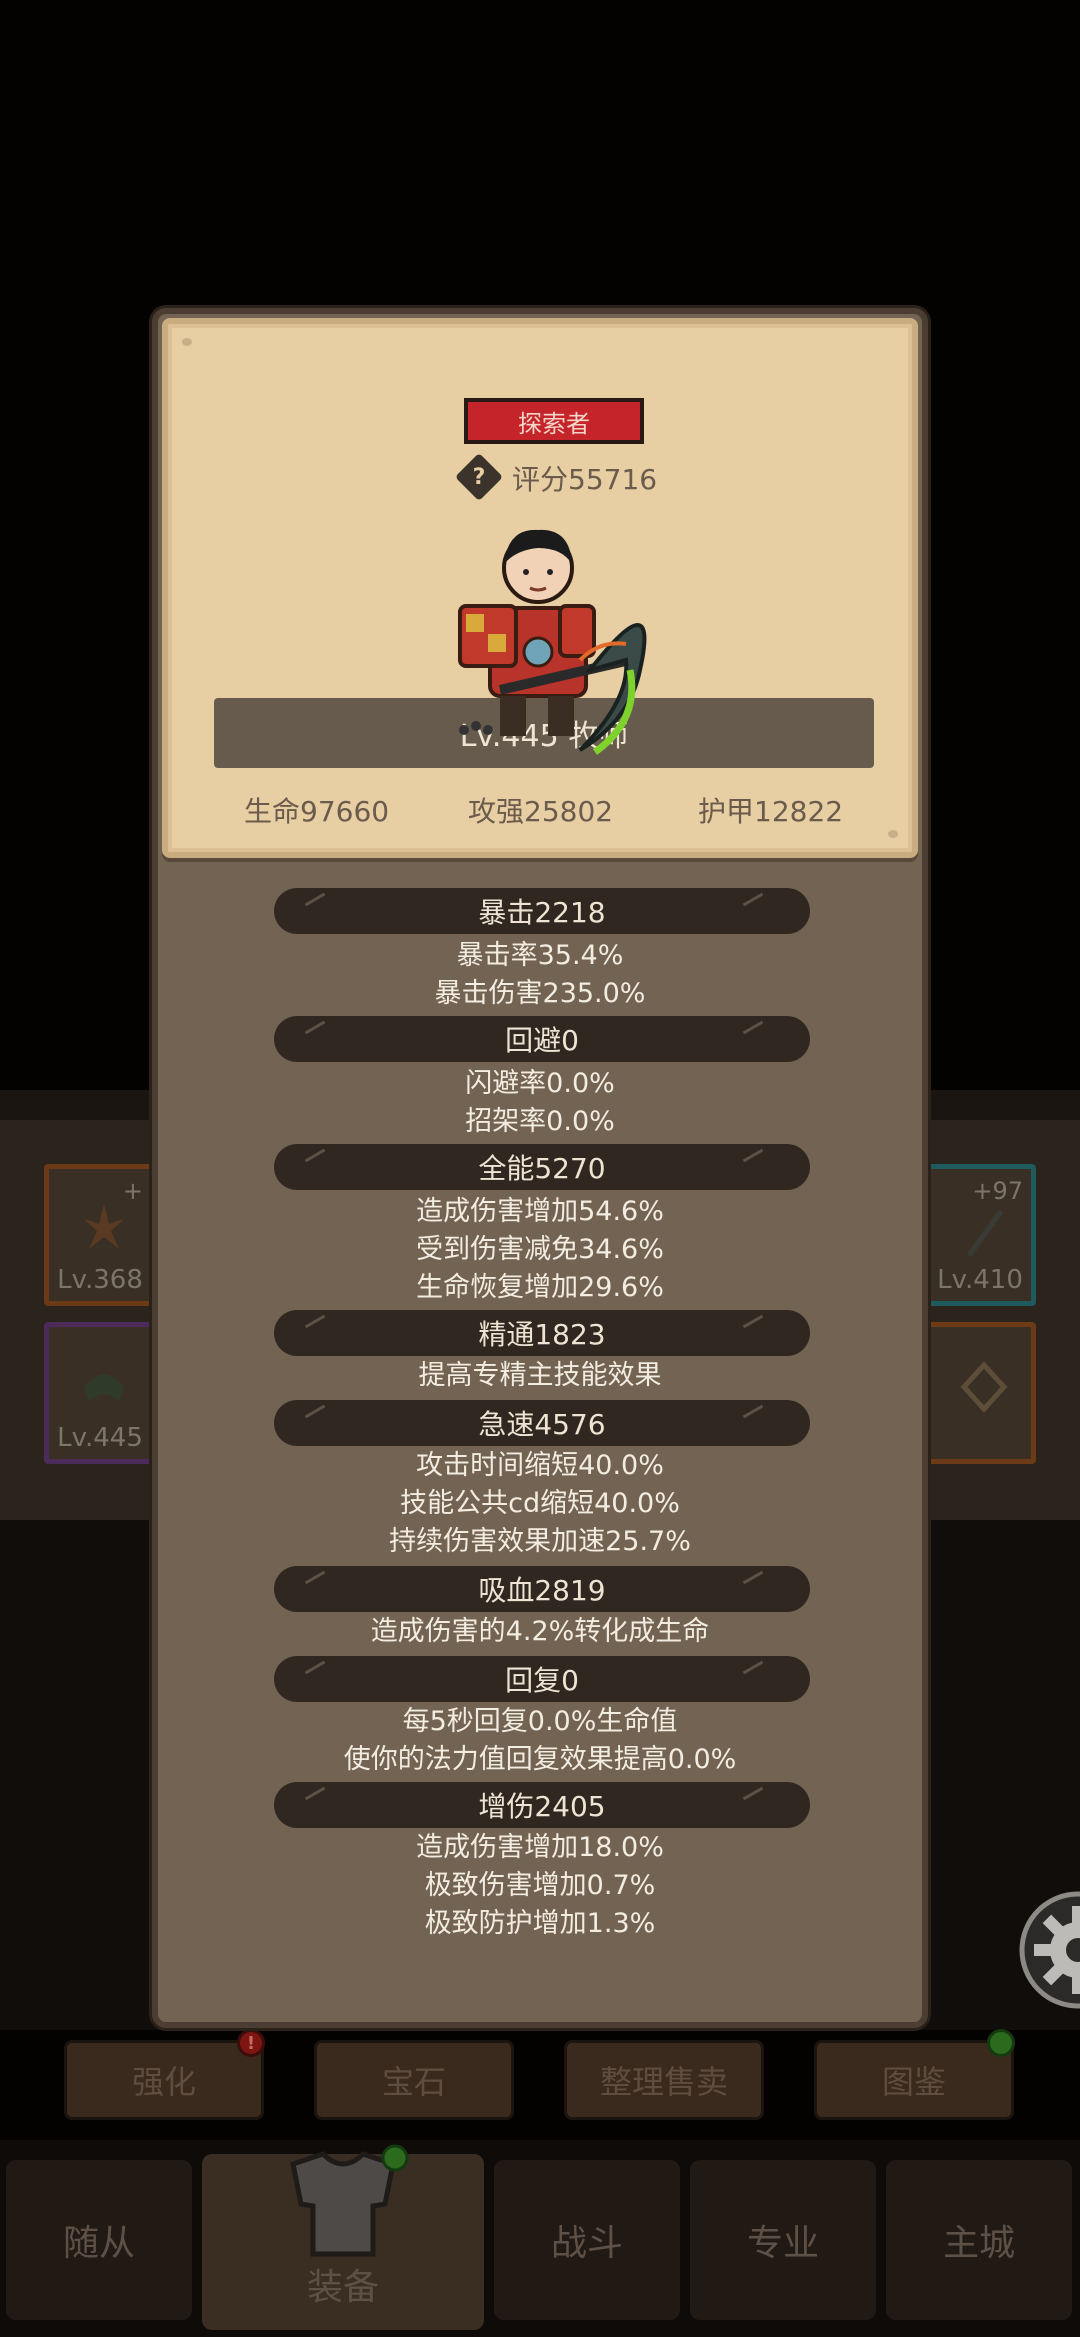 Image resolution: width=1080 pixels, height=2337 pixels. I want to click on nav-label: 随从, so click(98, 2243).